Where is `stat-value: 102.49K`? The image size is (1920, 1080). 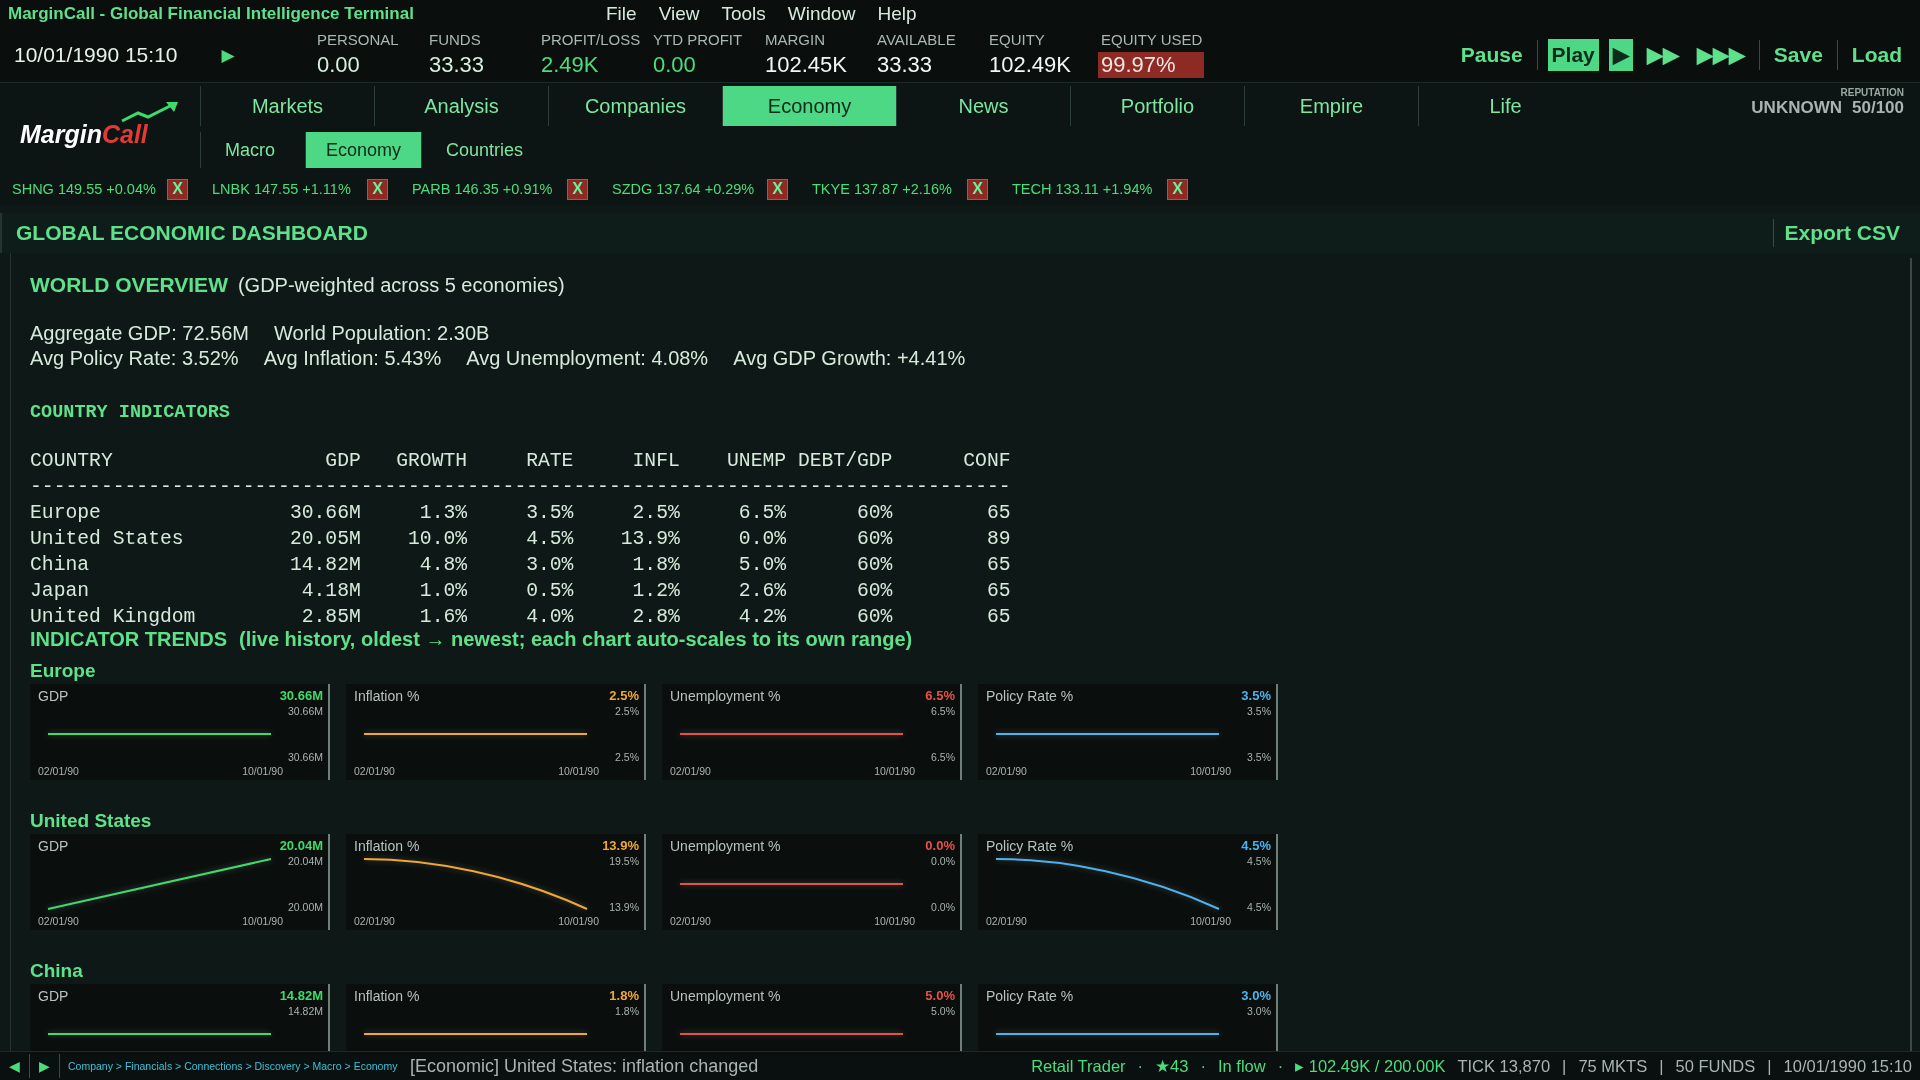
stat-value: 102.49K is located at coordinates (1030, 65).